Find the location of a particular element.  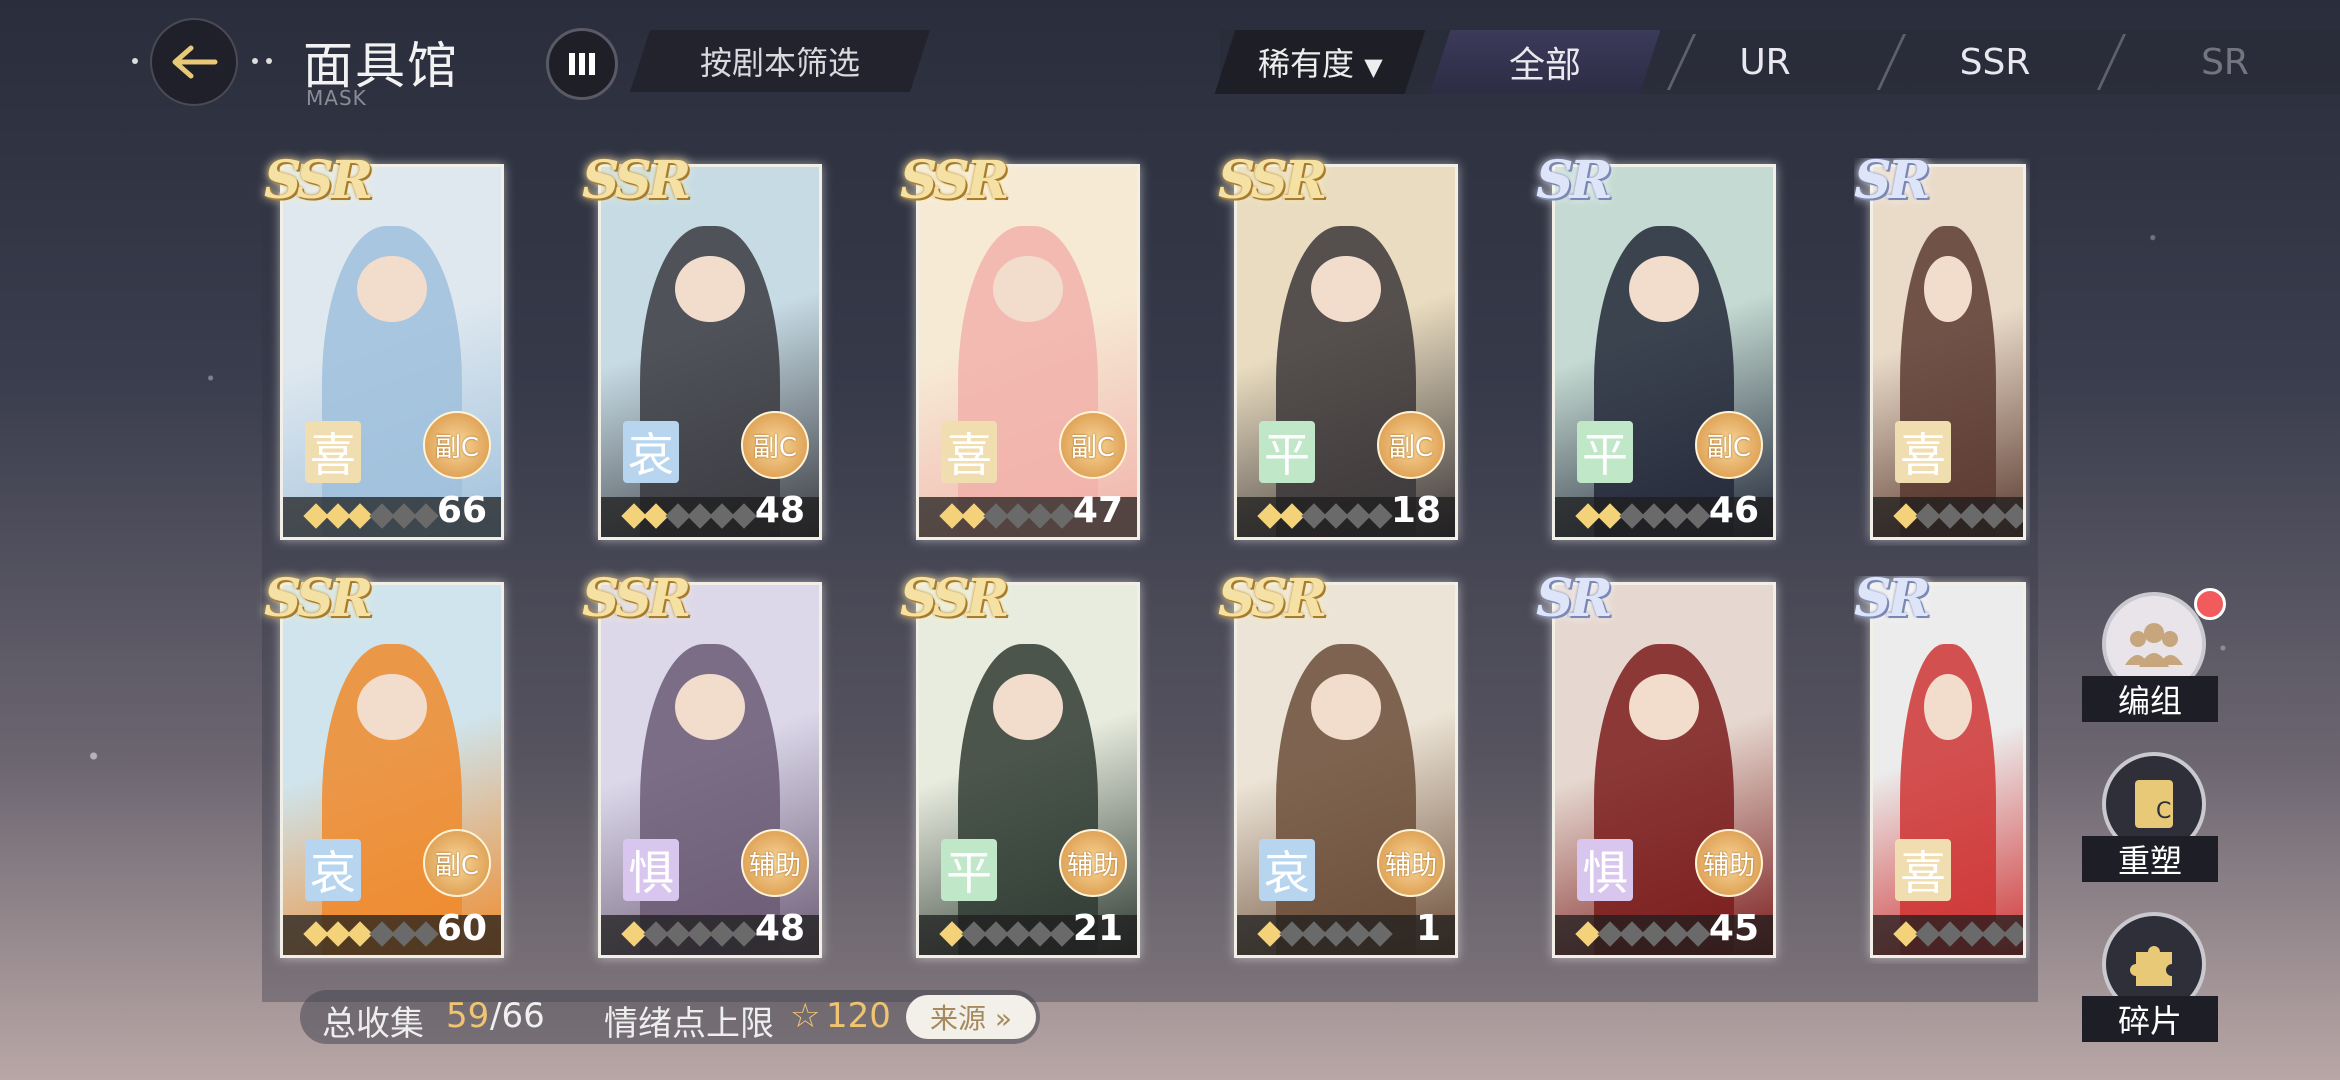

card-frame: 平 辅助 21 is located at coordinates (1028, 770).